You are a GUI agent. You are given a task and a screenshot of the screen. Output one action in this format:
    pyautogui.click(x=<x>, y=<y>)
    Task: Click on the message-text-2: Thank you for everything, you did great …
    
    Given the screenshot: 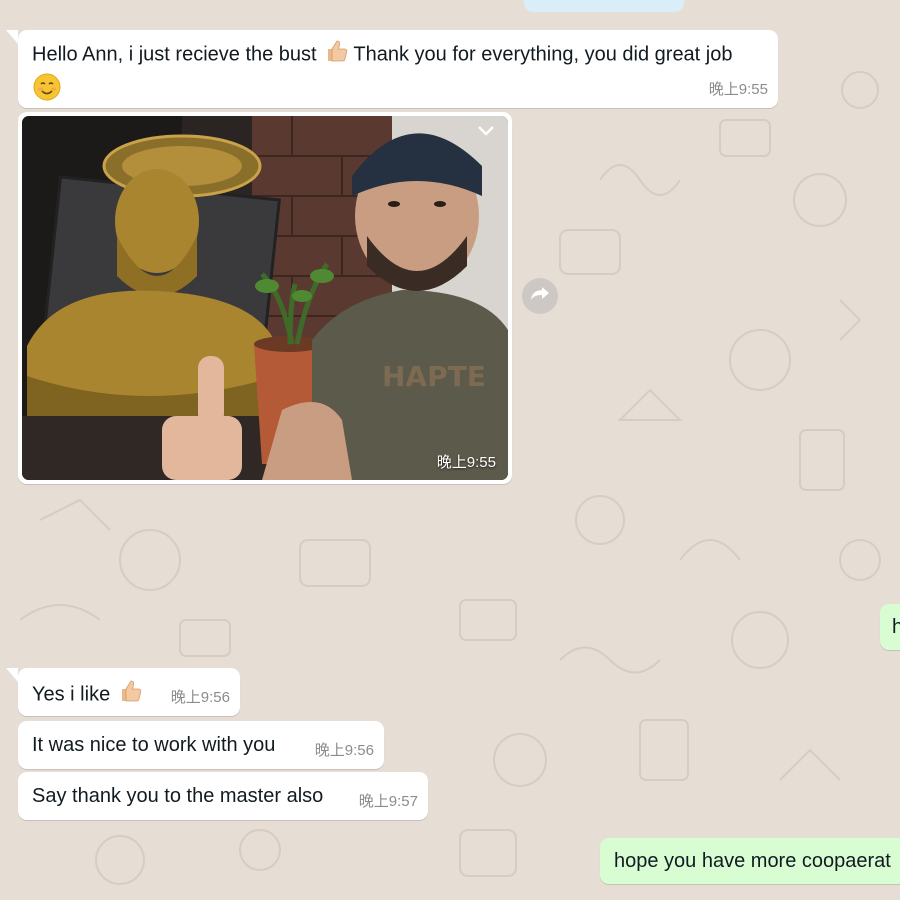 What is the action you would take?
    pyautogui.click(x=543, y=54)
    